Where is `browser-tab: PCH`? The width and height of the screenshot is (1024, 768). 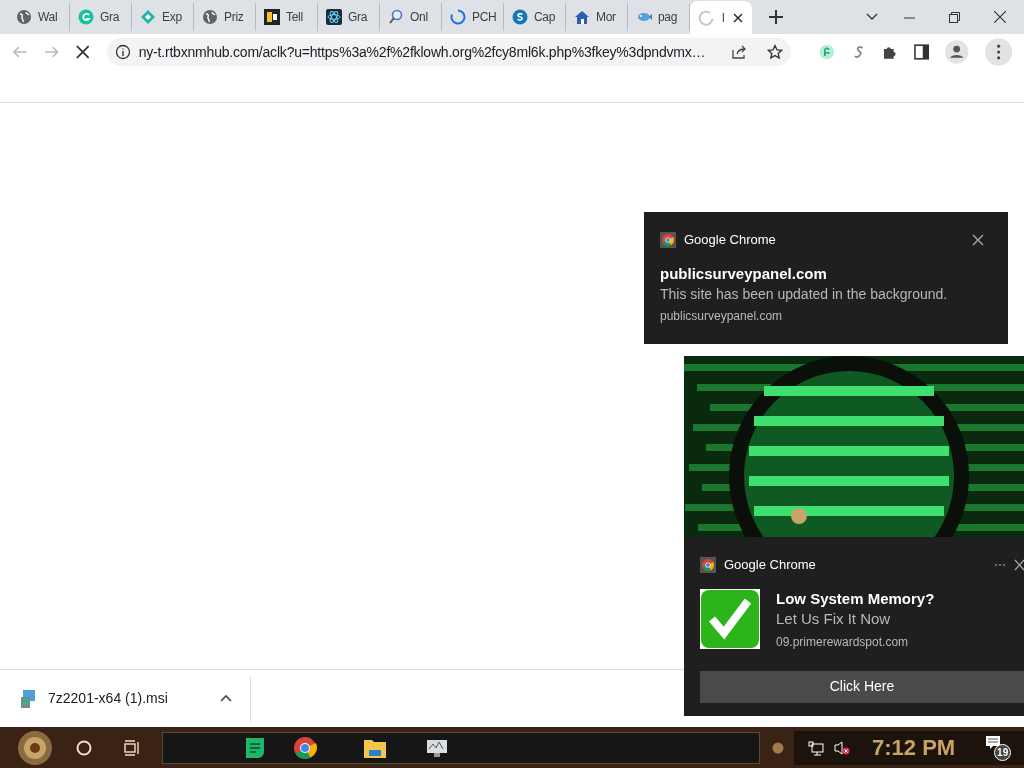
browser-tab: PCH is located at coordinates (473, 17).